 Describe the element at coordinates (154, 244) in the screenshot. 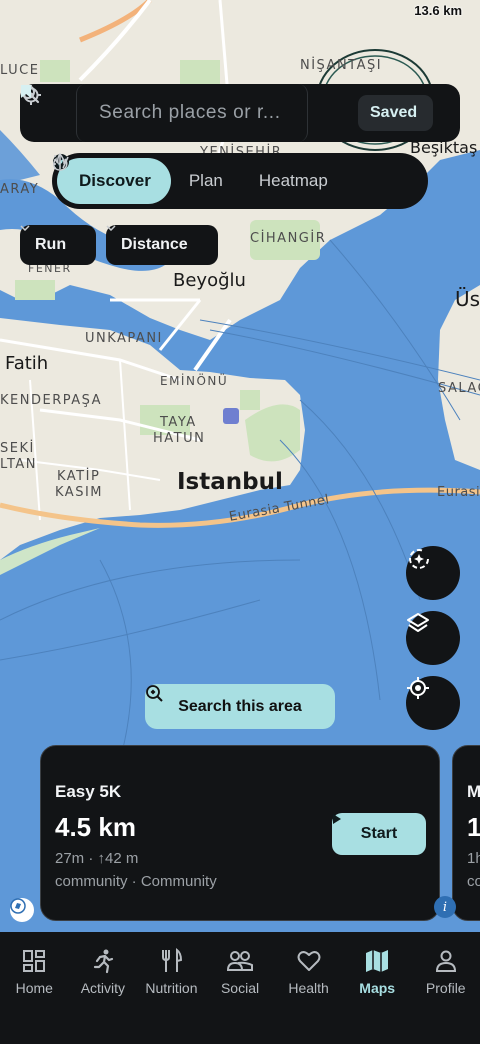

I see `filter-distance-label: Distance` at that location.